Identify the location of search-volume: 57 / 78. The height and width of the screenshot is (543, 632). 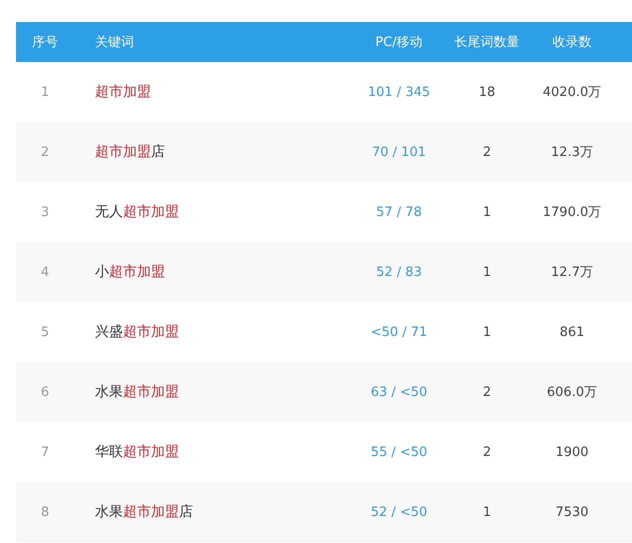
(399, 212).